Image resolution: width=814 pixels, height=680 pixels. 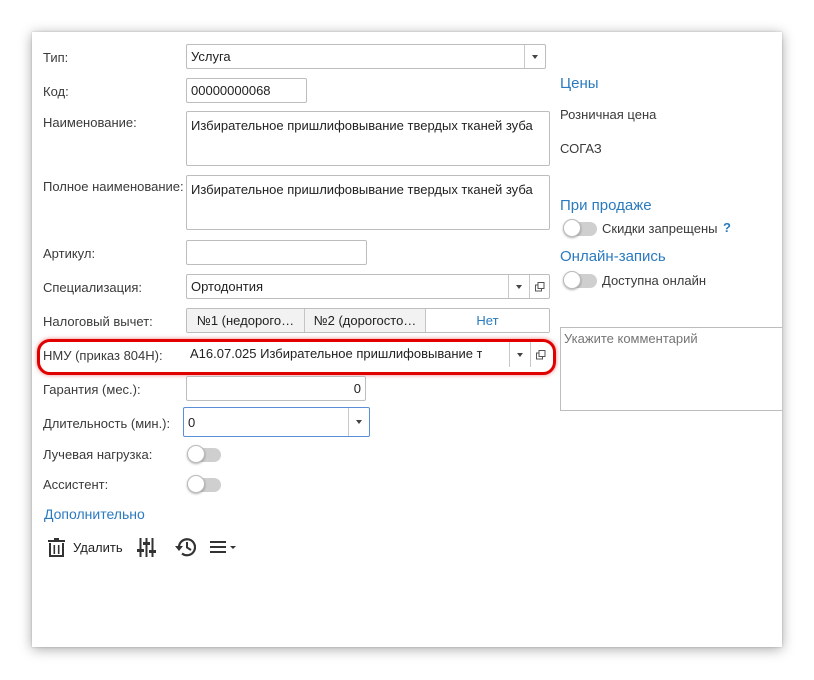 I want to click on delete-label: Удалить, so click(x=98, y=547).